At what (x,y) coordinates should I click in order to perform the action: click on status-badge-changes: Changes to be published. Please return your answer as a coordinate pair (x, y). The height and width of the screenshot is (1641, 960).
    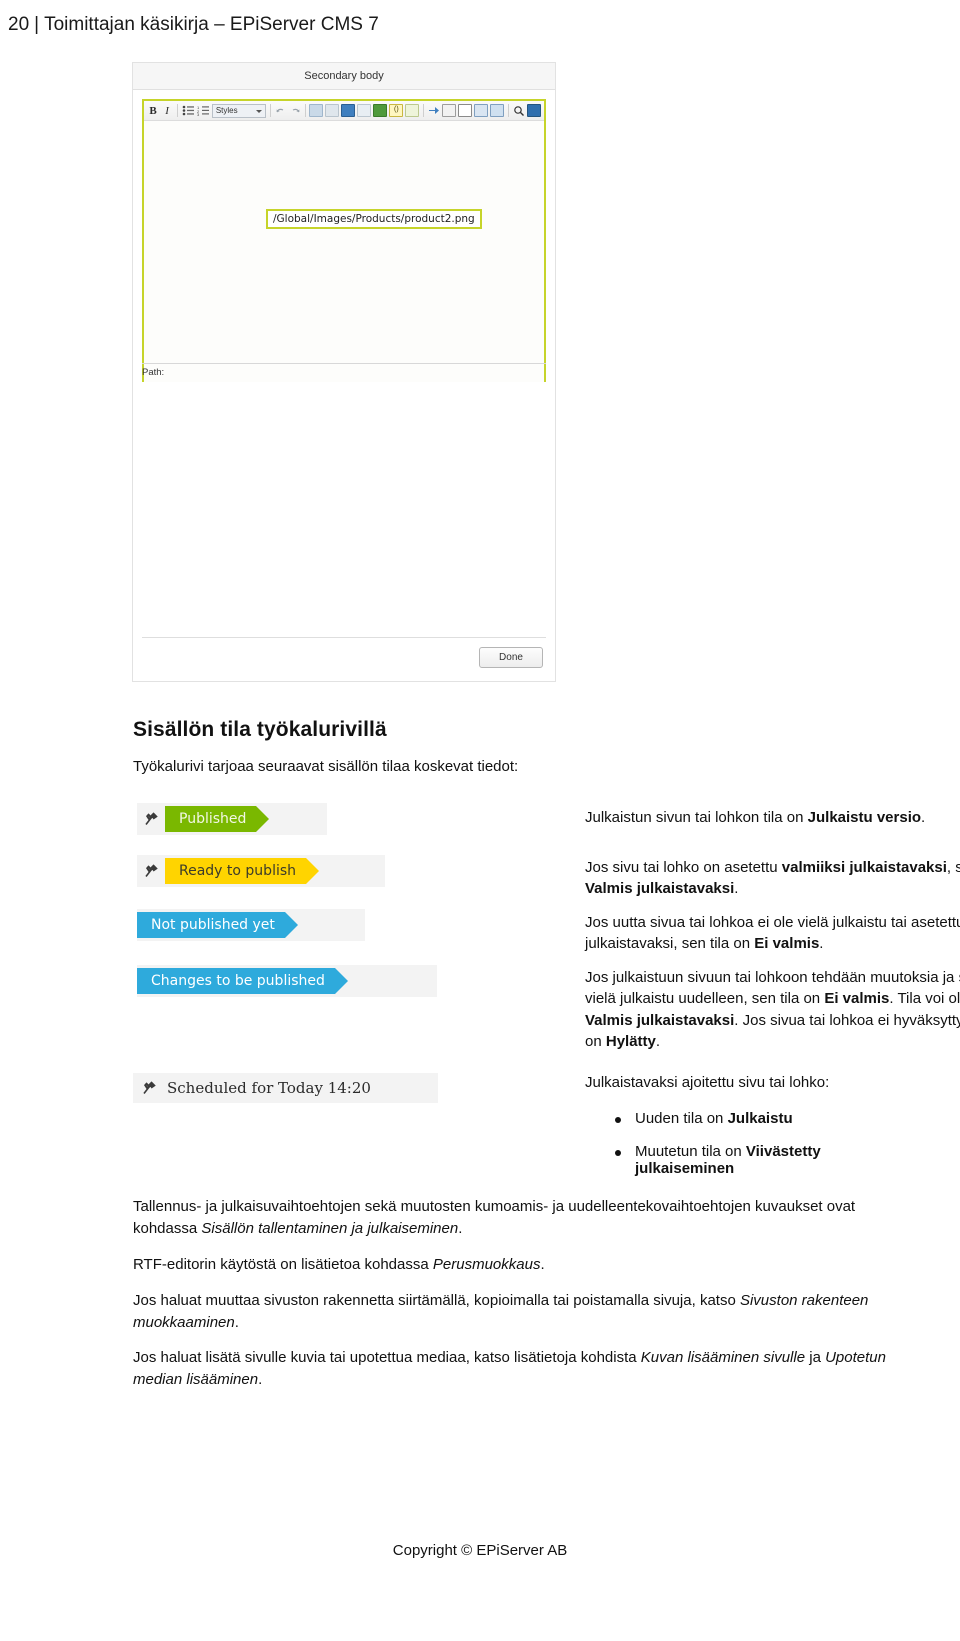
    Looking at the image, I should click on (287, 981).